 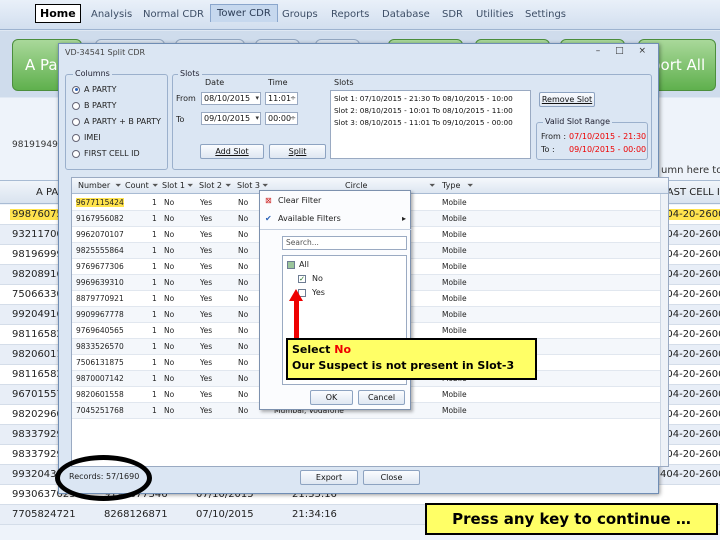 What do you see at coordinates (411, 350) in the screenshot?
I see `callout-line-1: Select No` at bounding box center [411, 350].